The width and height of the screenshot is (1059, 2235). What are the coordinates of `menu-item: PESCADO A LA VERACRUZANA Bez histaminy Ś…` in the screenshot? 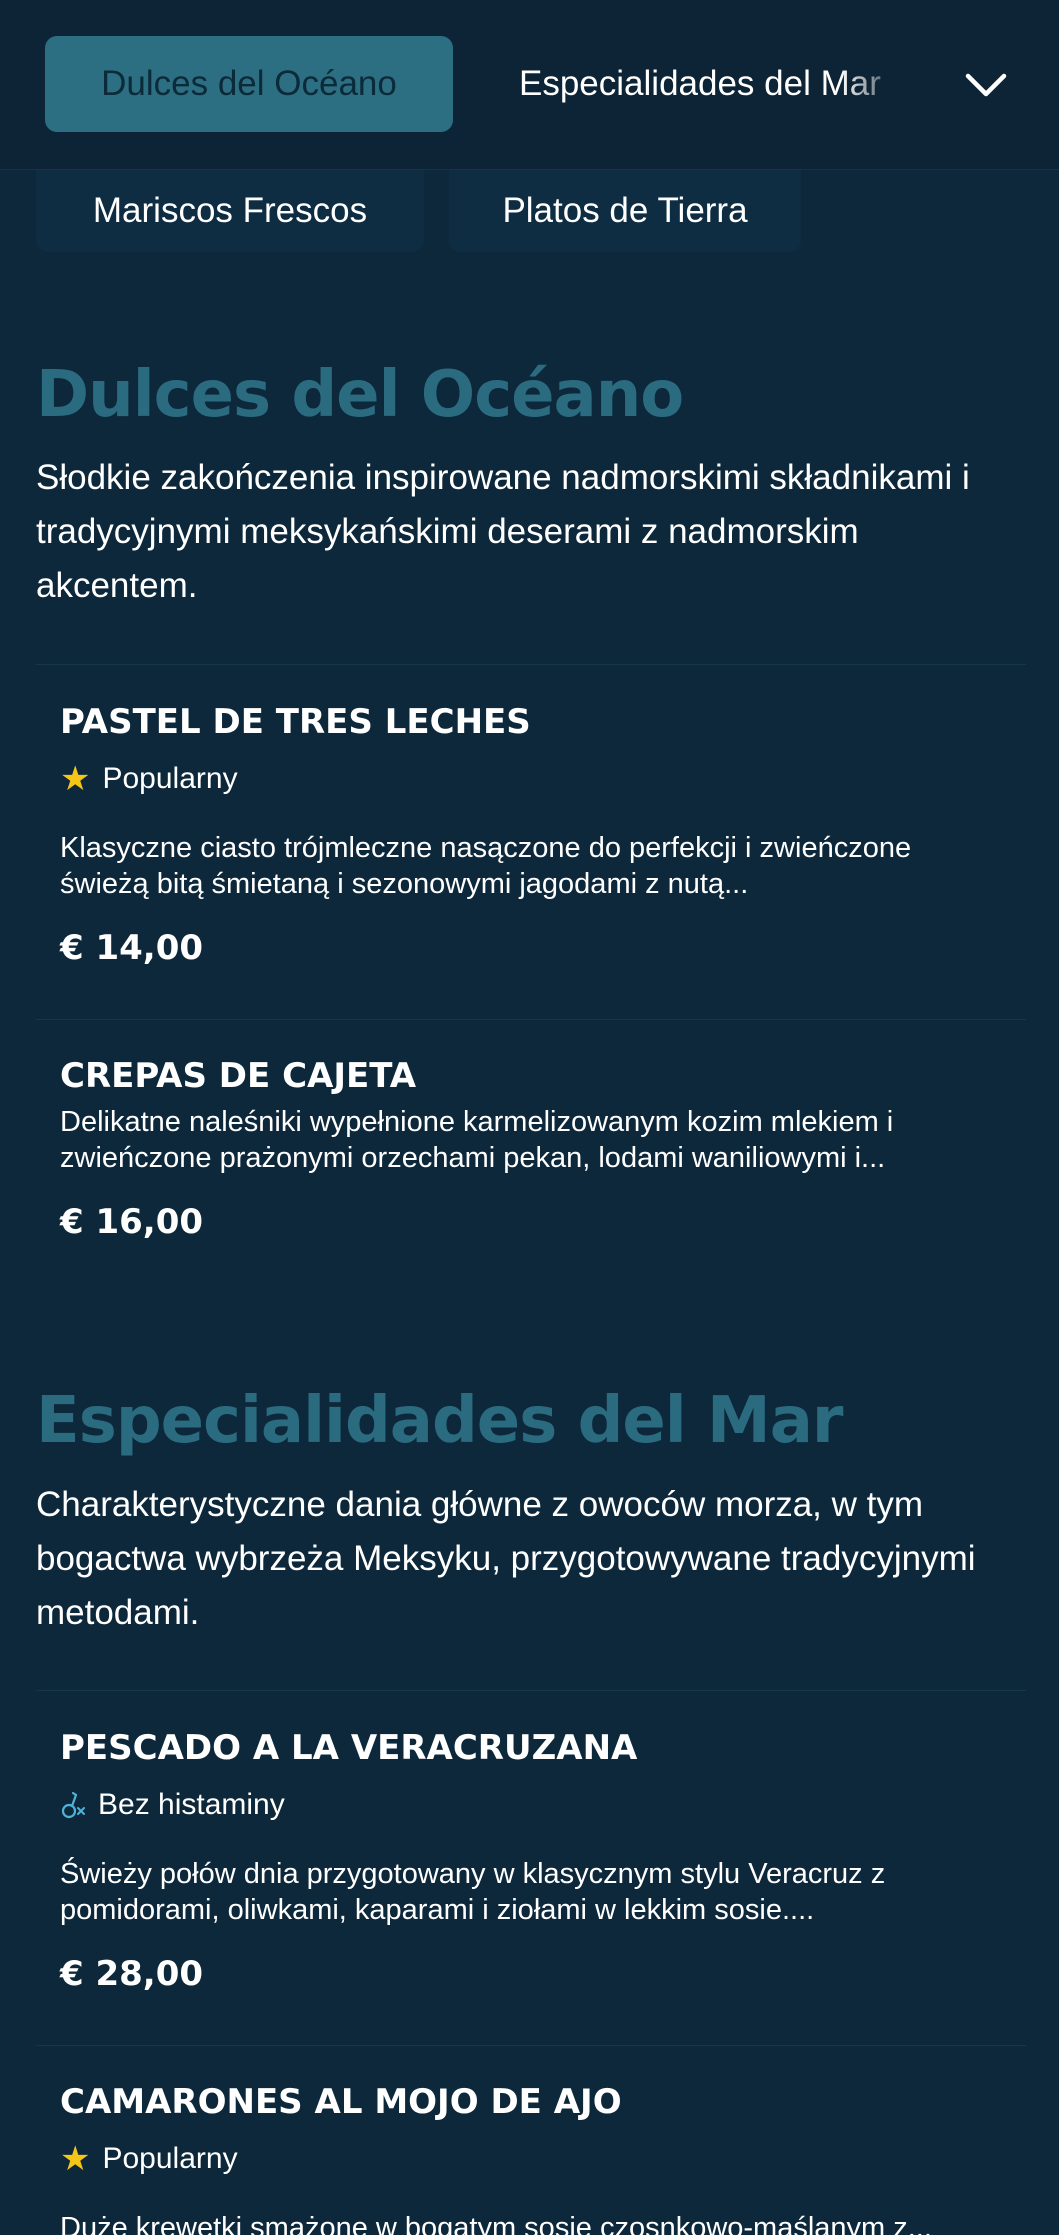 It's located at (530, 1861).